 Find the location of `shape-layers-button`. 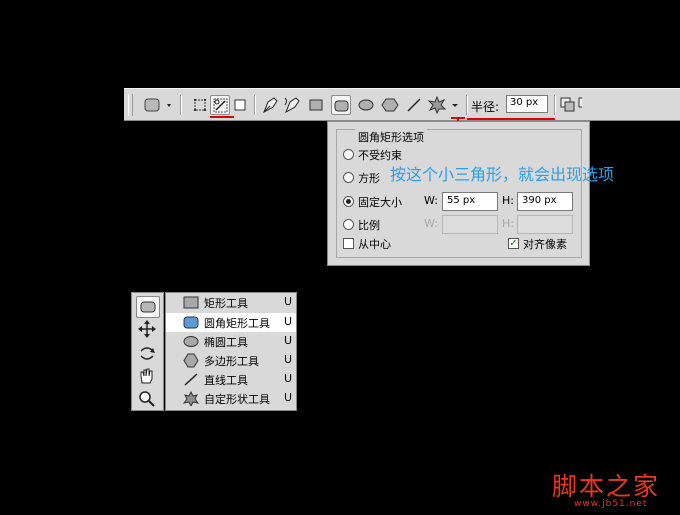

shape-layers-button is located at coordinates (200, 105).